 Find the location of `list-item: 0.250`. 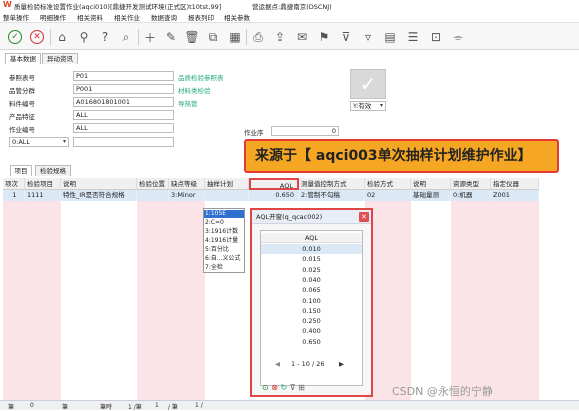

list-item: 0.250 is located at coordinates (311, 321).